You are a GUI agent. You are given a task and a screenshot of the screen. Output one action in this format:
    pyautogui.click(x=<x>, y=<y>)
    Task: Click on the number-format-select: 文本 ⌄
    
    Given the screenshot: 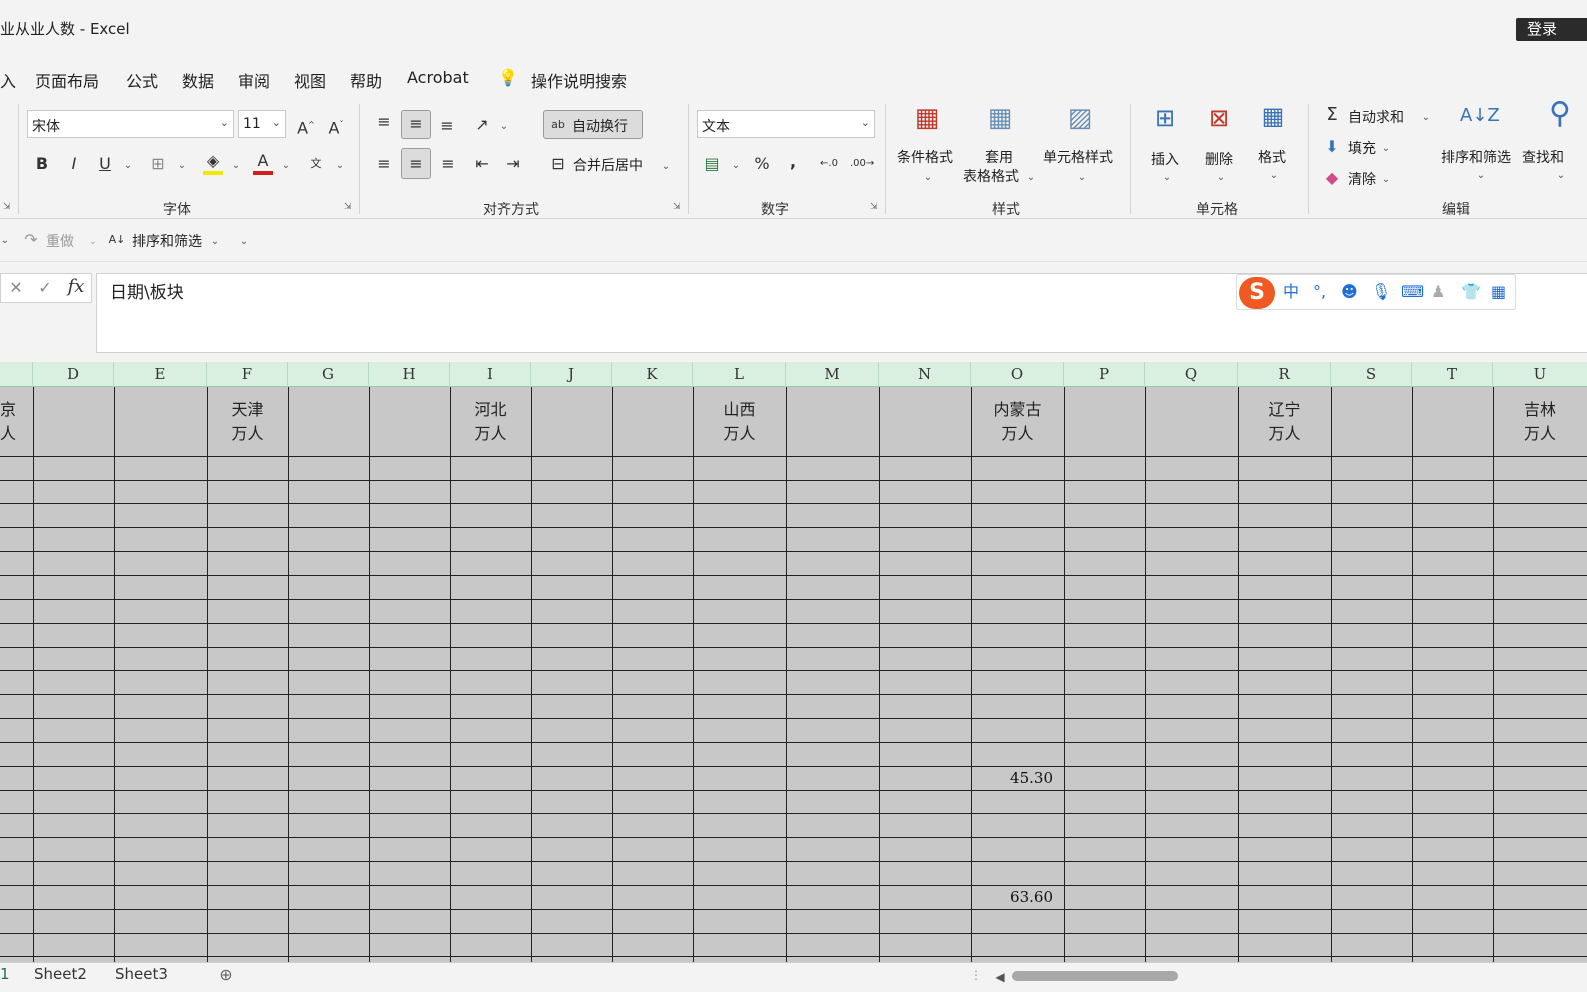 What is the action you would take?
    pyautogui.click(x=786, y=124)
    